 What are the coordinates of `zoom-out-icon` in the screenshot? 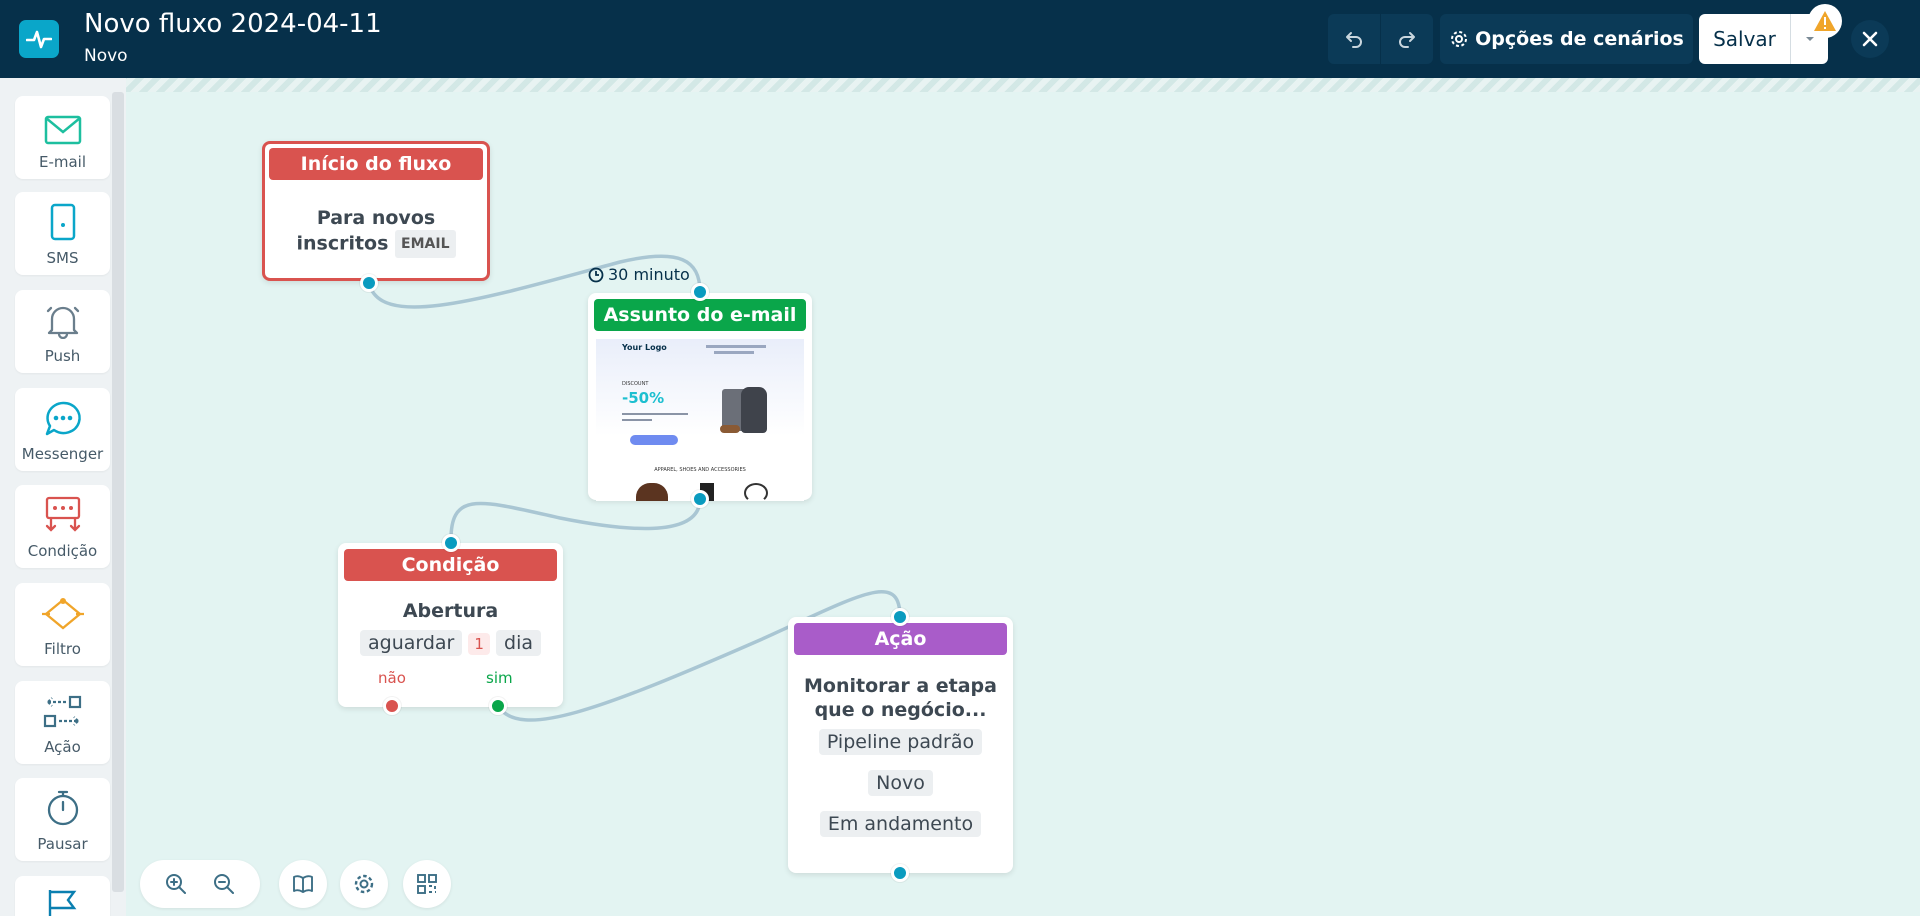 It's located at (224, 884).